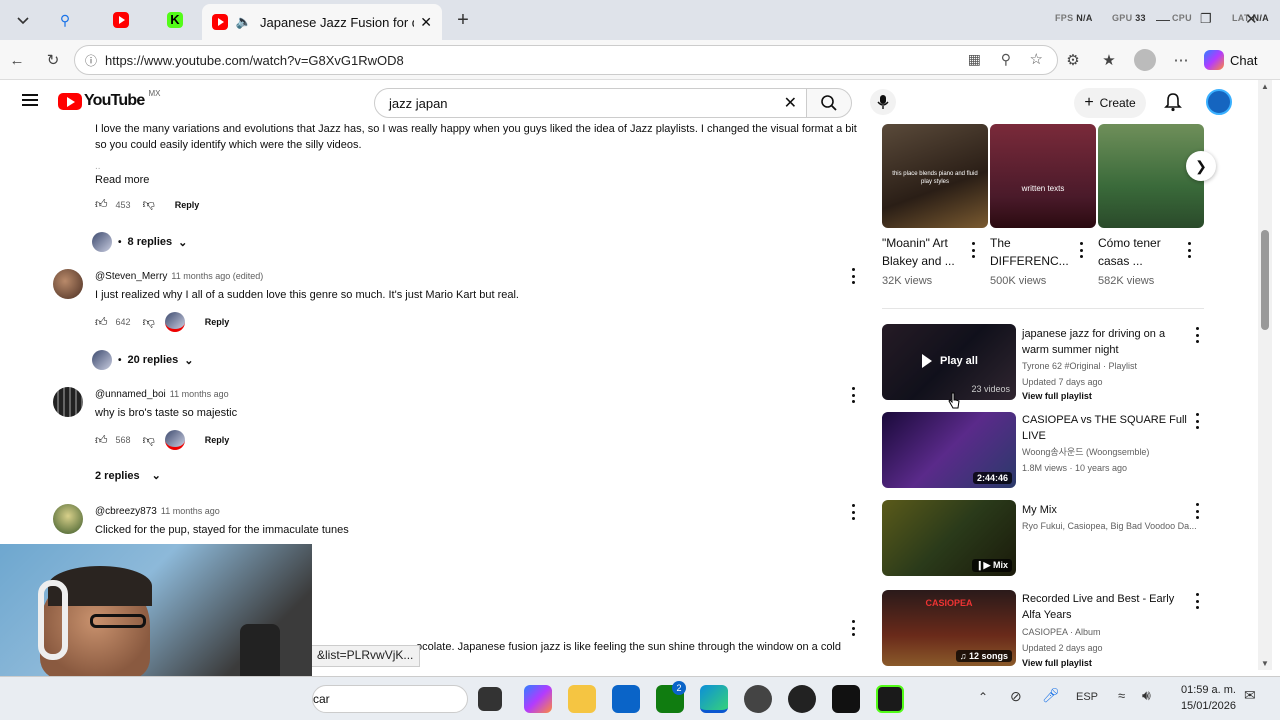 This screenshot has width=1280, height=720. Describe the element at coordinates (65, 20) in the screenshot. I see `tab-search: ⚲` at that location.